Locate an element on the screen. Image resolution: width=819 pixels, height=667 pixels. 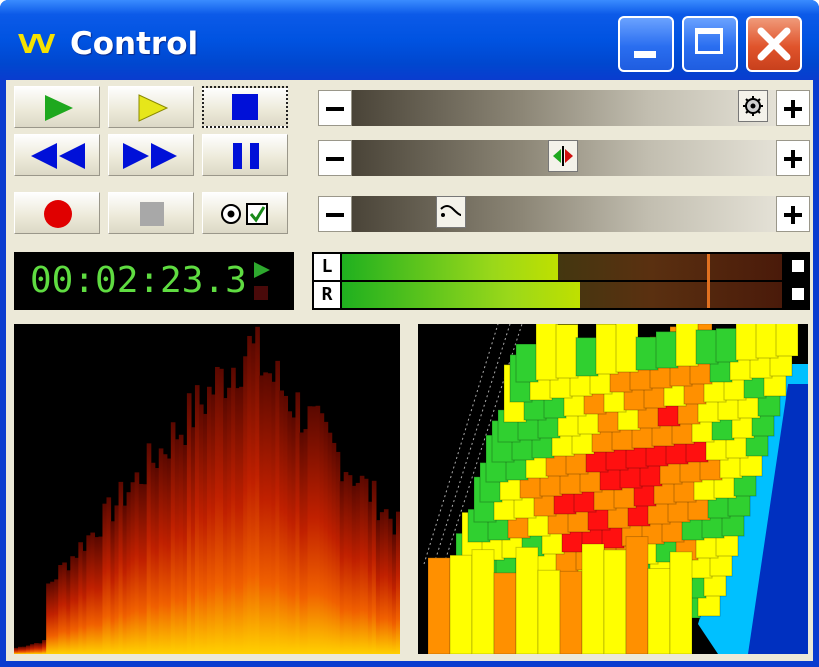
options-button is located at coordinates (245, 213).